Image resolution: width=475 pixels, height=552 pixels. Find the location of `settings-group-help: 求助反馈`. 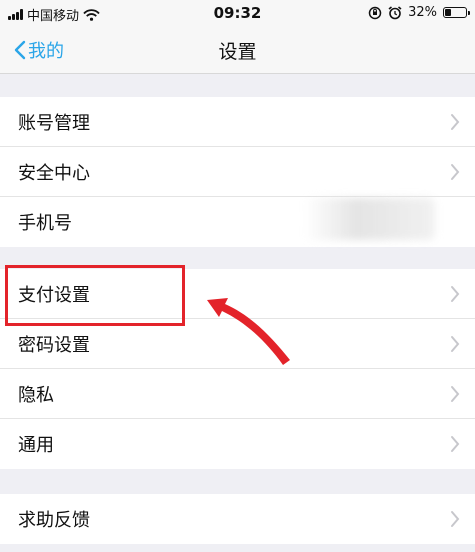

settings-group-help: 求助反馈 is located at coordinates (237, 519).